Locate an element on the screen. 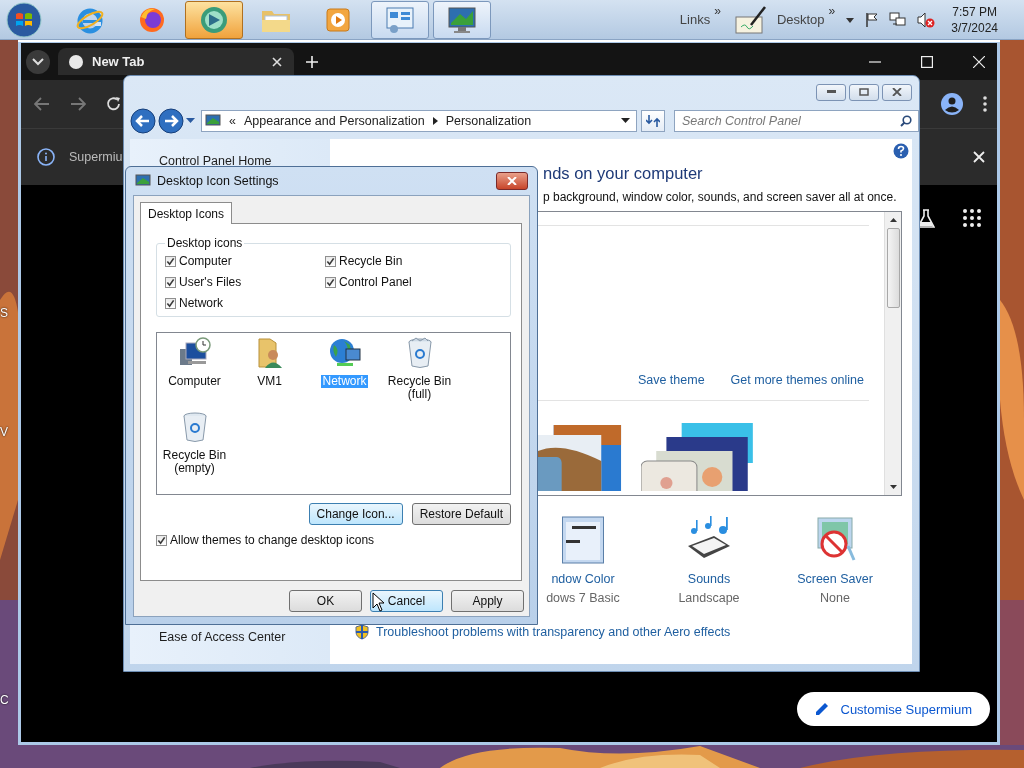 The image size is (1024, 768). customise-button: Customise Supermium is located at coordinates (893, 709).